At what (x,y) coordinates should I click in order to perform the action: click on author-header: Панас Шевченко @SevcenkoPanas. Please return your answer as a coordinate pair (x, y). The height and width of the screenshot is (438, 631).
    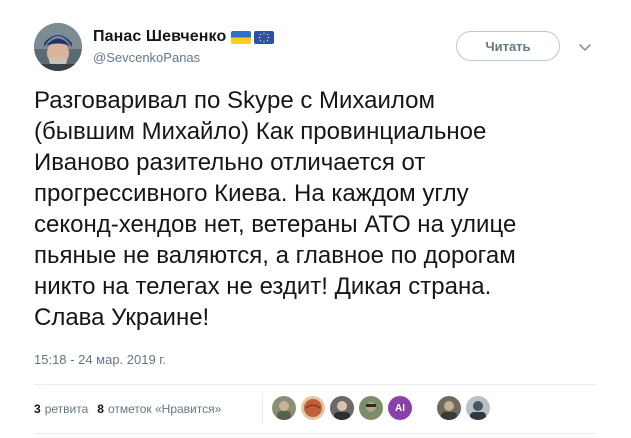
    Looking at the image, I should click on (184, 46).